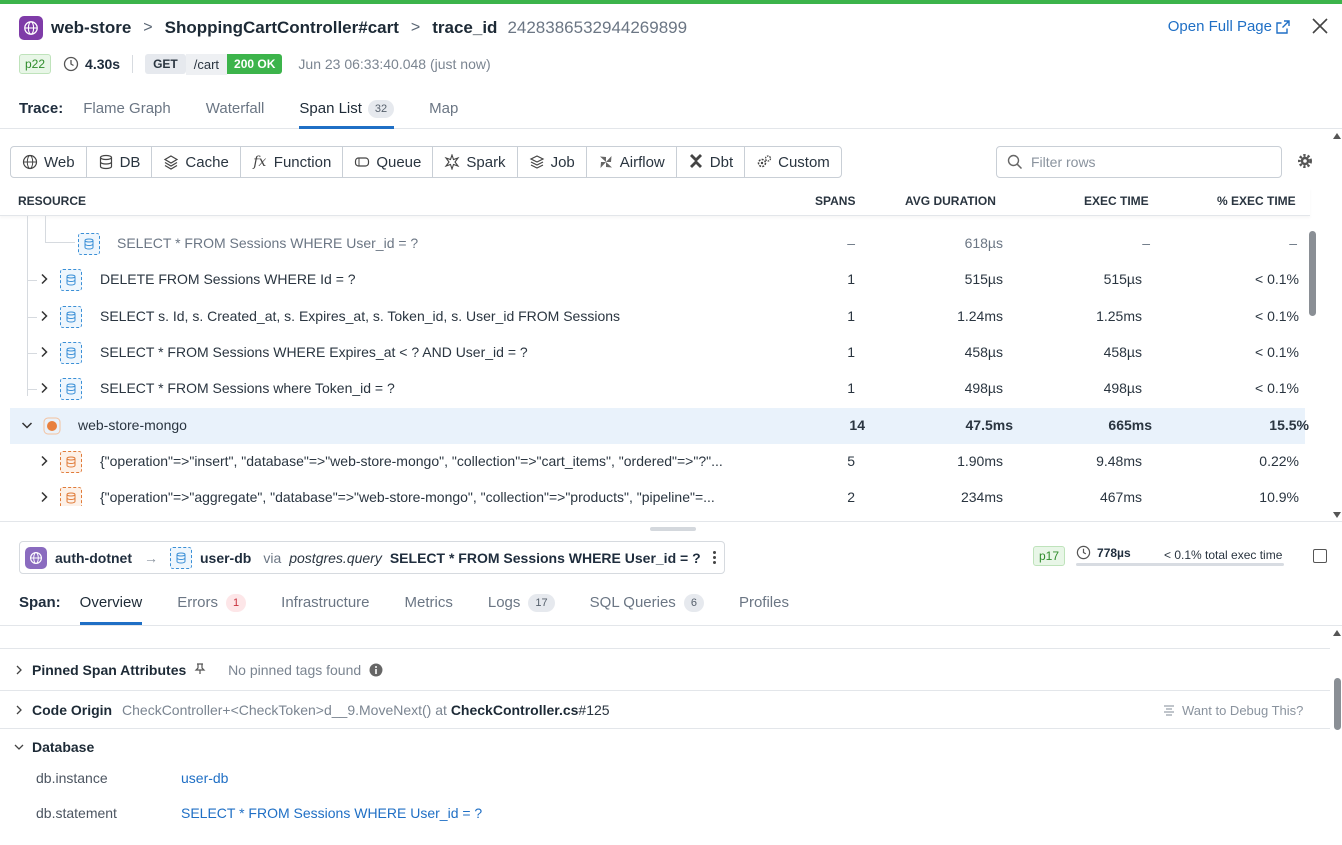 The image size is (1342, 845). Describe the element at coordinates (347, 112) in the screenshot. I see `tab-span-list: Span List 32` at that location.